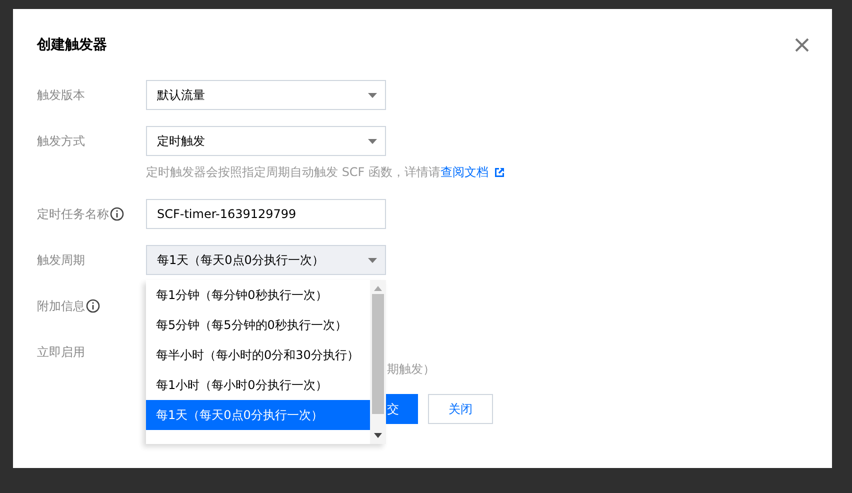  Describe the element at coordinates (293, 172) in the screenshot. I see `hint-text: 定时触发器会按照指定周期自动触发 SCF 函数，详情请` at that location.